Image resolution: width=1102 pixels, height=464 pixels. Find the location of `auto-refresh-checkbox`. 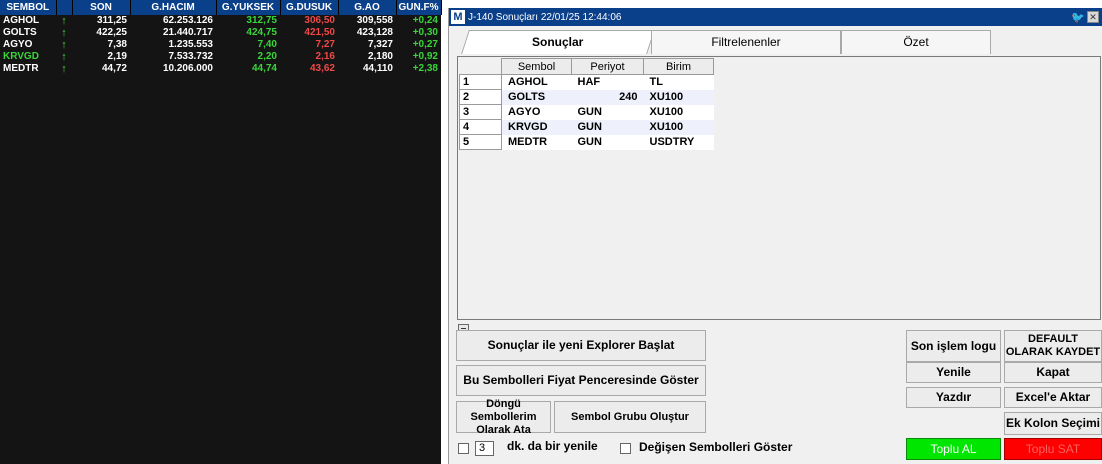

auto-refresh-checkbox is located at coordinates (463, 448).